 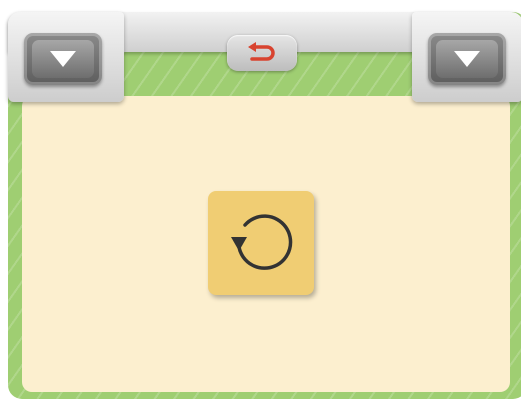 I want to click on right-dropdown-button, so click(x=467, y=59).